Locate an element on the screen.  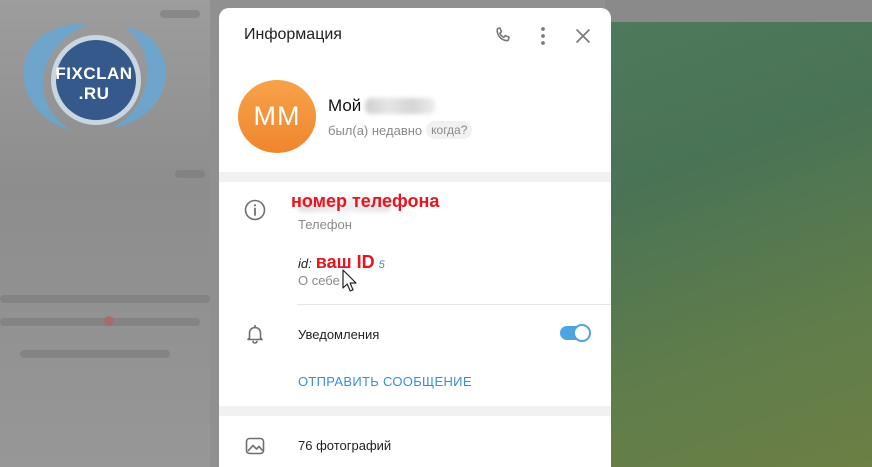
profile-name-row: Мой is located at coordinates (382, 106).